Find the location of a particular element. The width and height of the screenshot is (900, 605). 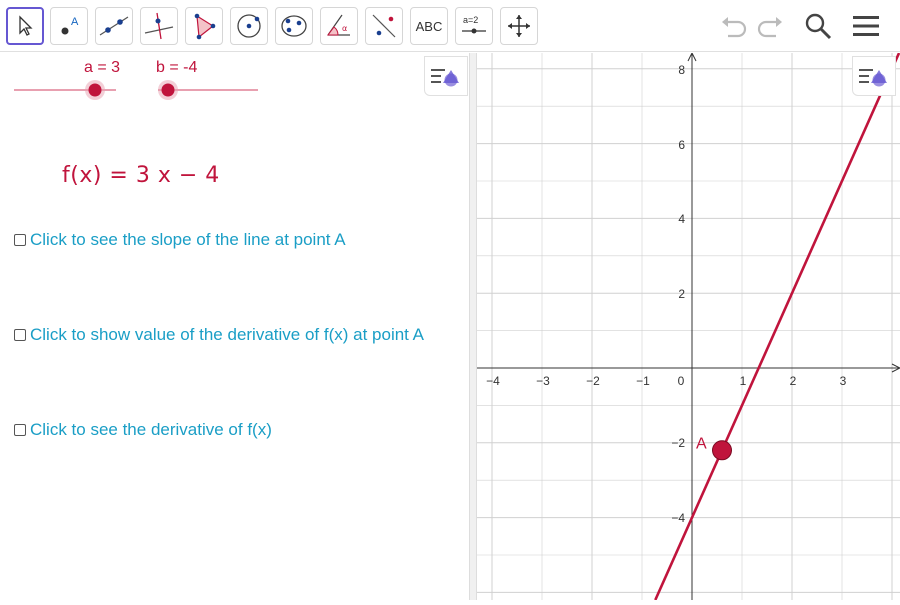

sliders-track-area is located at coordinates (136, 90).